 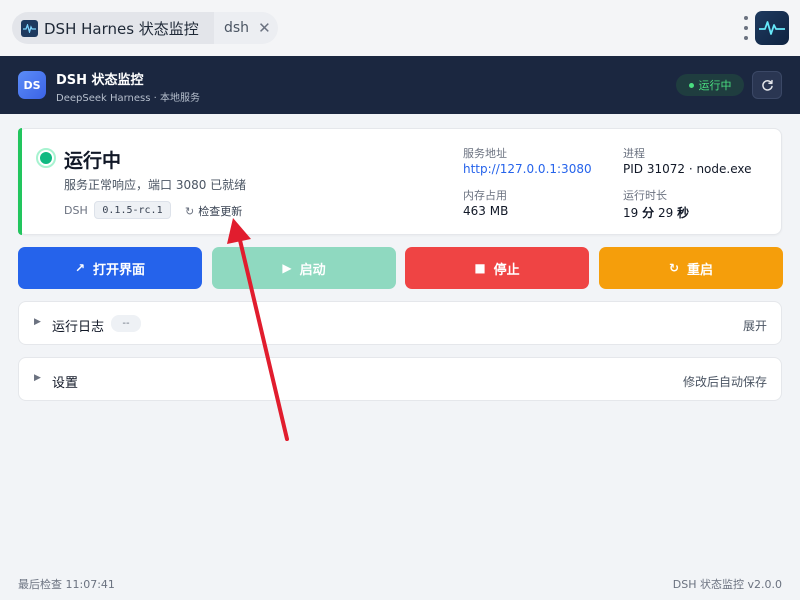 I want to click on close-icon: ✕, so click(x=264, y=28).